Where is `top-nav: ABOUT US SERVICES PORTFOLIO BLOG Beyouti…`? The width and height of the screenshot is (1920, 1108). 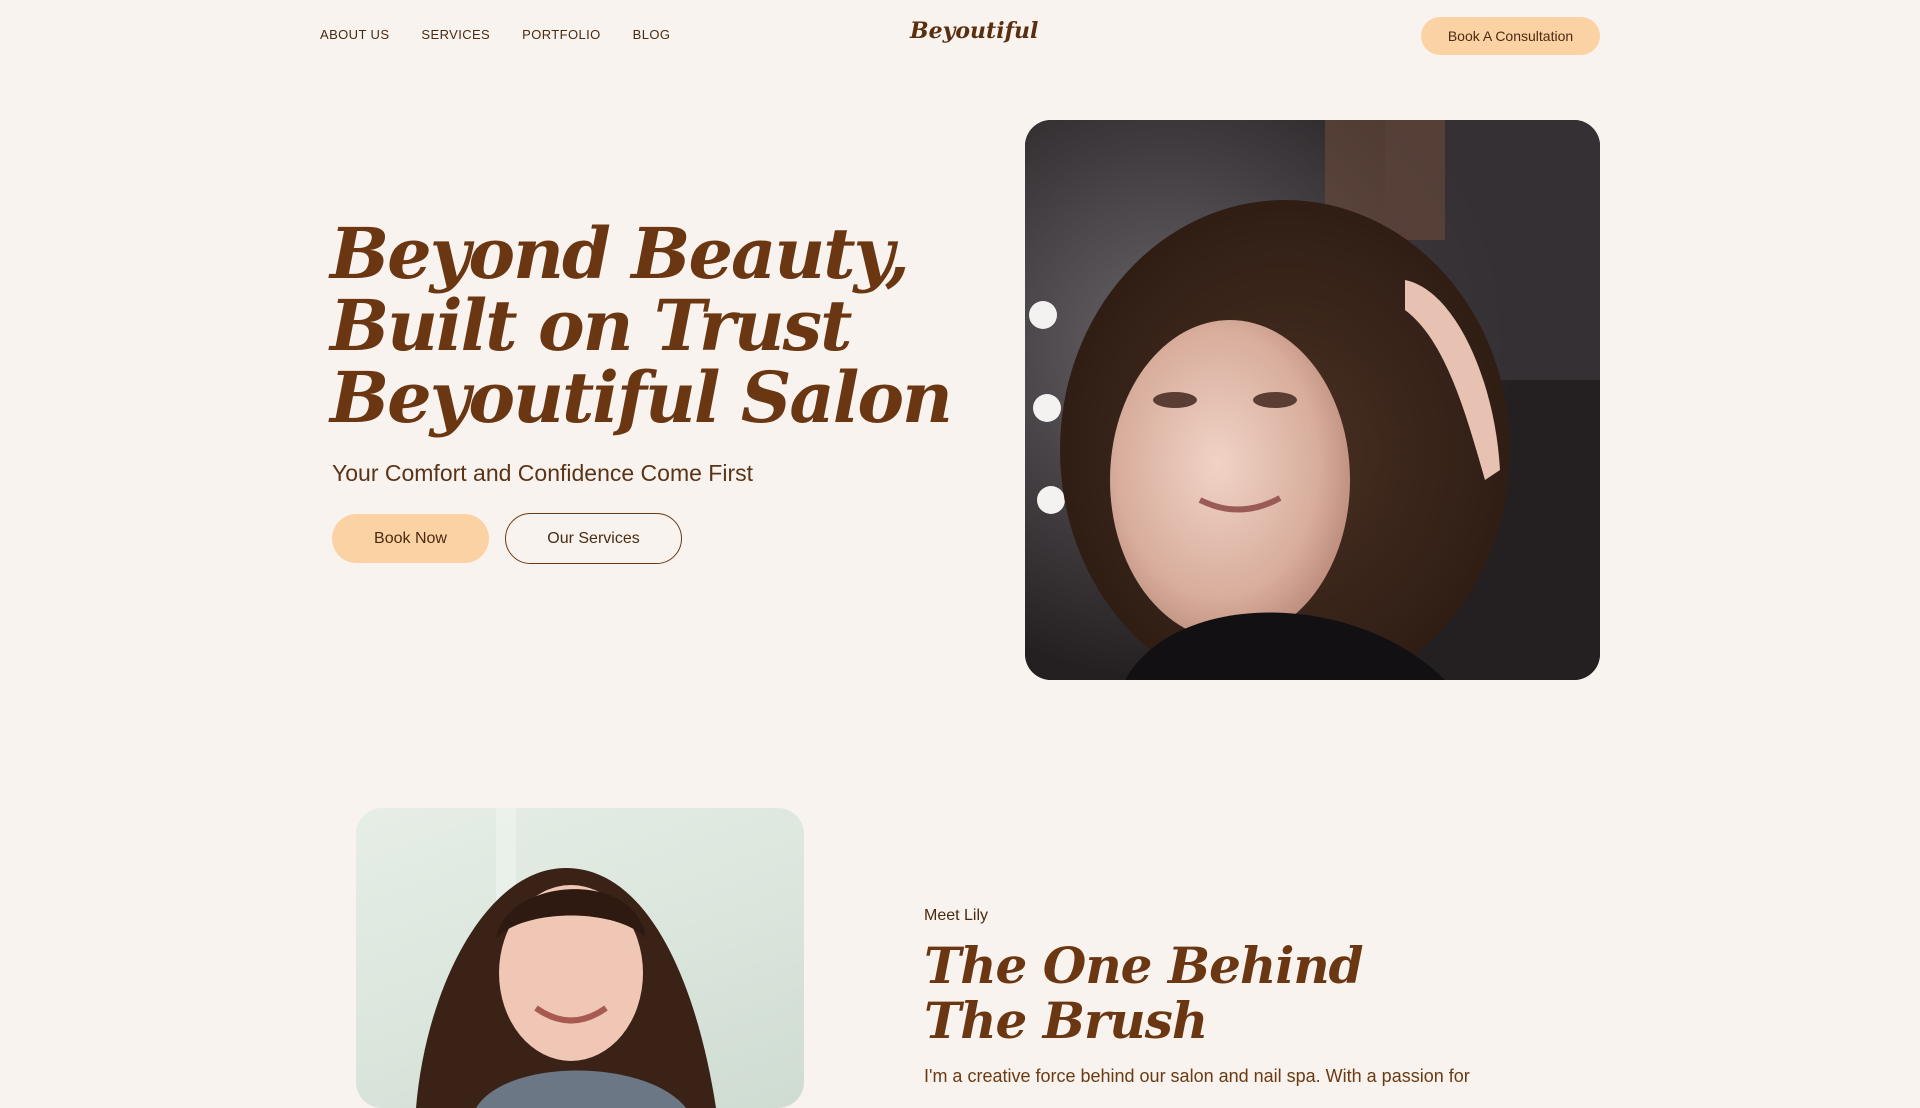 top-nav: ABOUT US SERVICES PORTFOLIO BLOG Beyouti… is located at coordinates (960, 36).